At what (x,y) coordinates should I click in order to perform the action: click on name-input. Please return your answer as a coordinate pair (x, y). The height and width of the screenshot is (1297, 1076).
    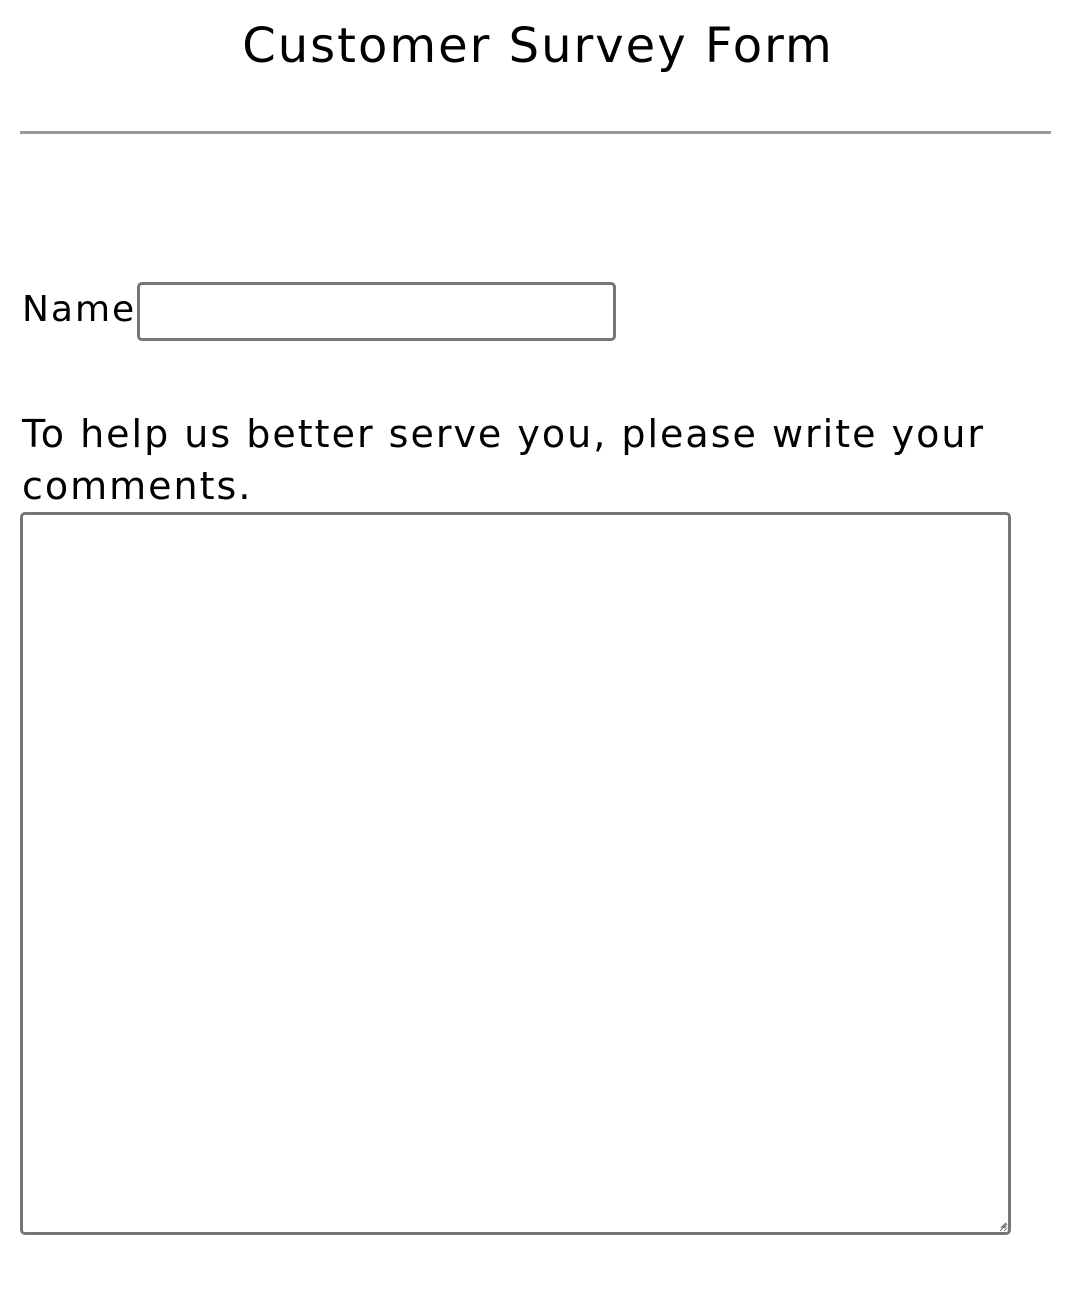
    Looking at the image, I should click on (376, 311).